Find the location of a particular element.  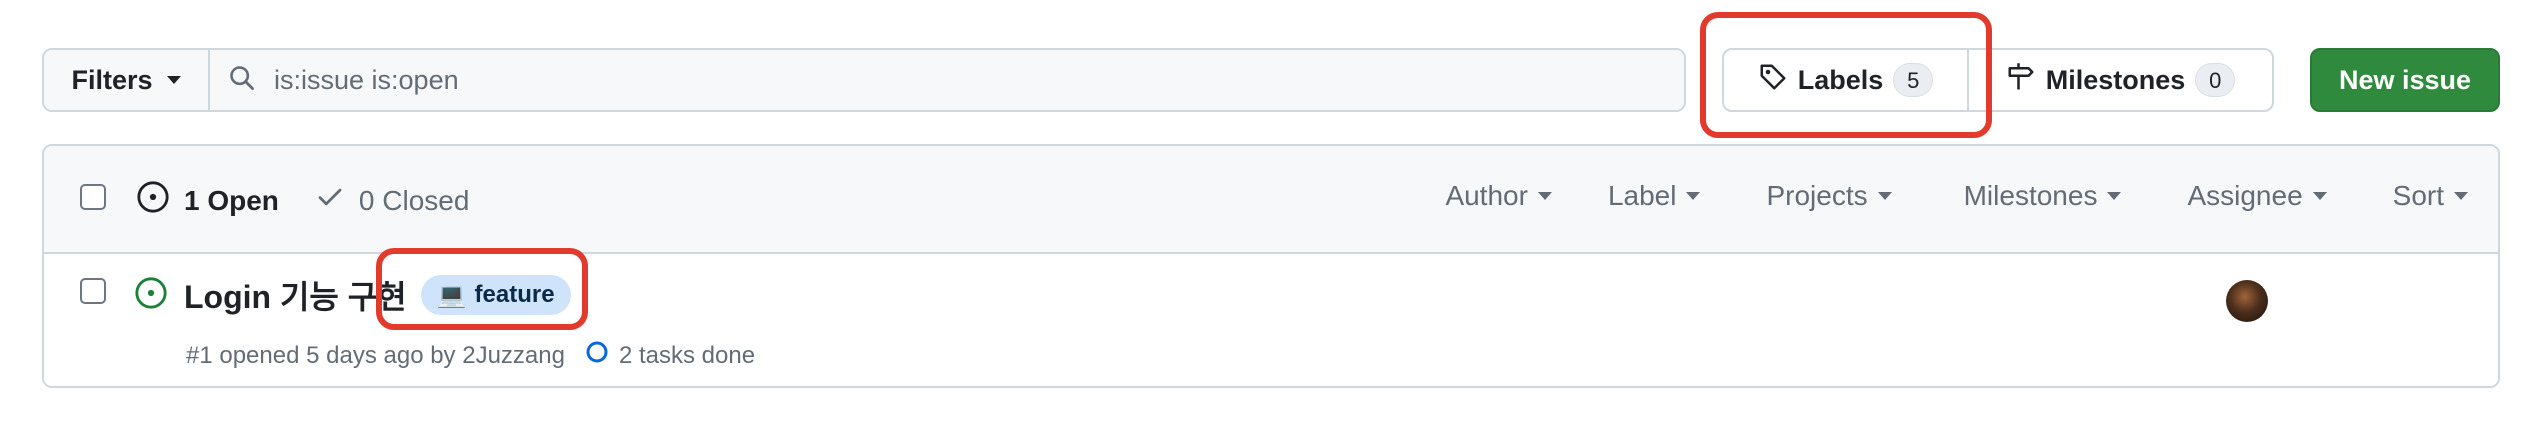

task-progress-label: 2 tasks done is located at coordinates (687, 355).